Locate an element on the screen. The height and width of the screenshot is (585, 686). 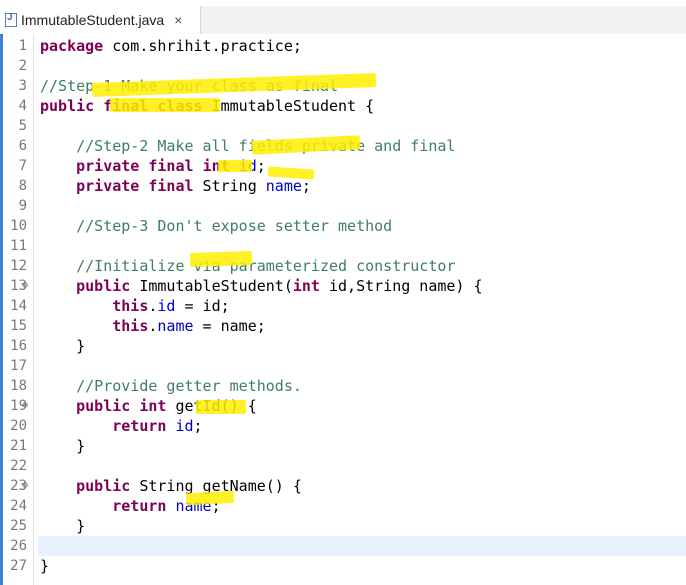
tab-immutable-student: ImmutableStudent.java × is located at coordinates (100, 20).